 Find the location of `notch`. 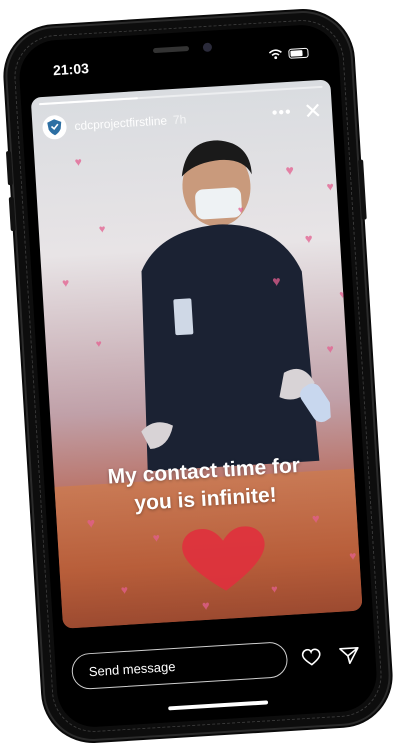

notch is located at coordinates (178, 50).